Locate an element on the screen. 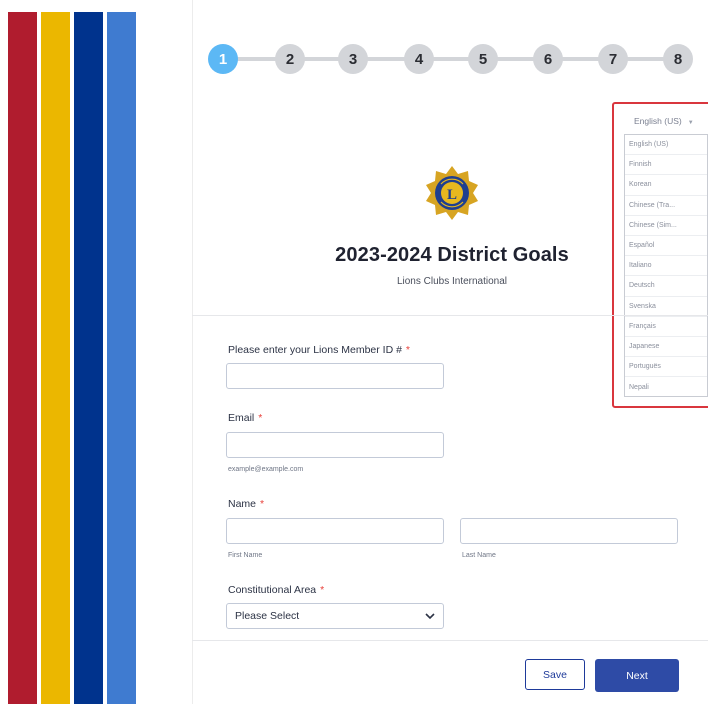 This screenshot has height=704, width=708. step-5: 5 is located at coordinates (483, 59).